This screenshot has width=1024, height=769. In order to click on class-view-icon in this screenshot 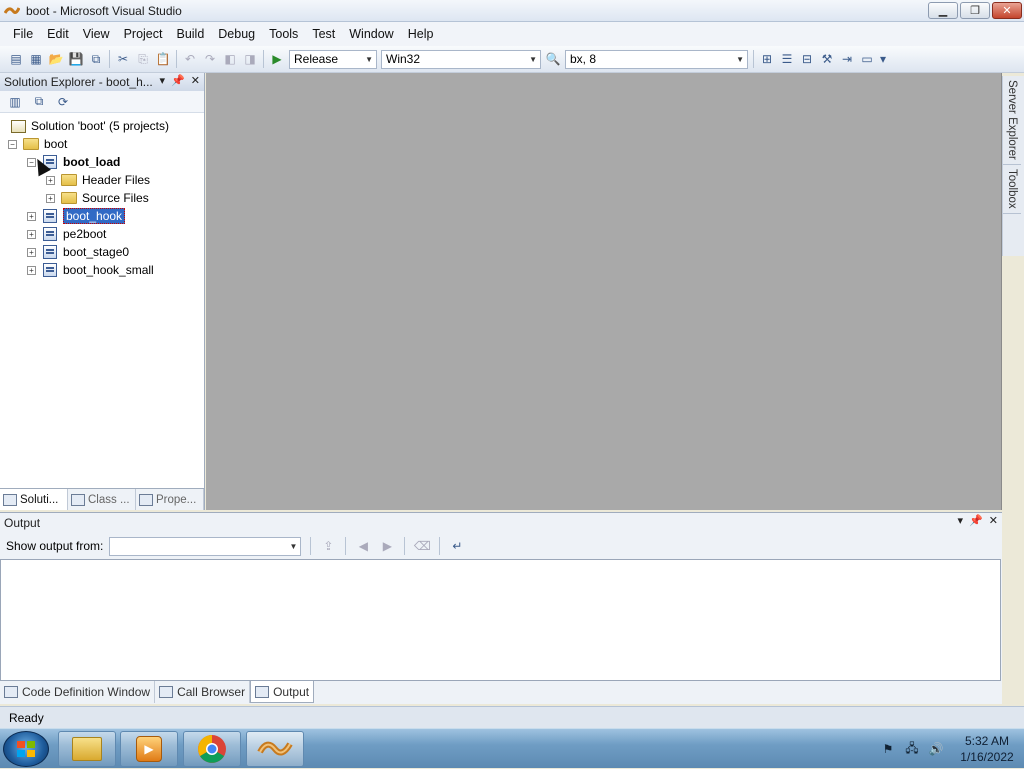, I will do `click(78, 499)`.